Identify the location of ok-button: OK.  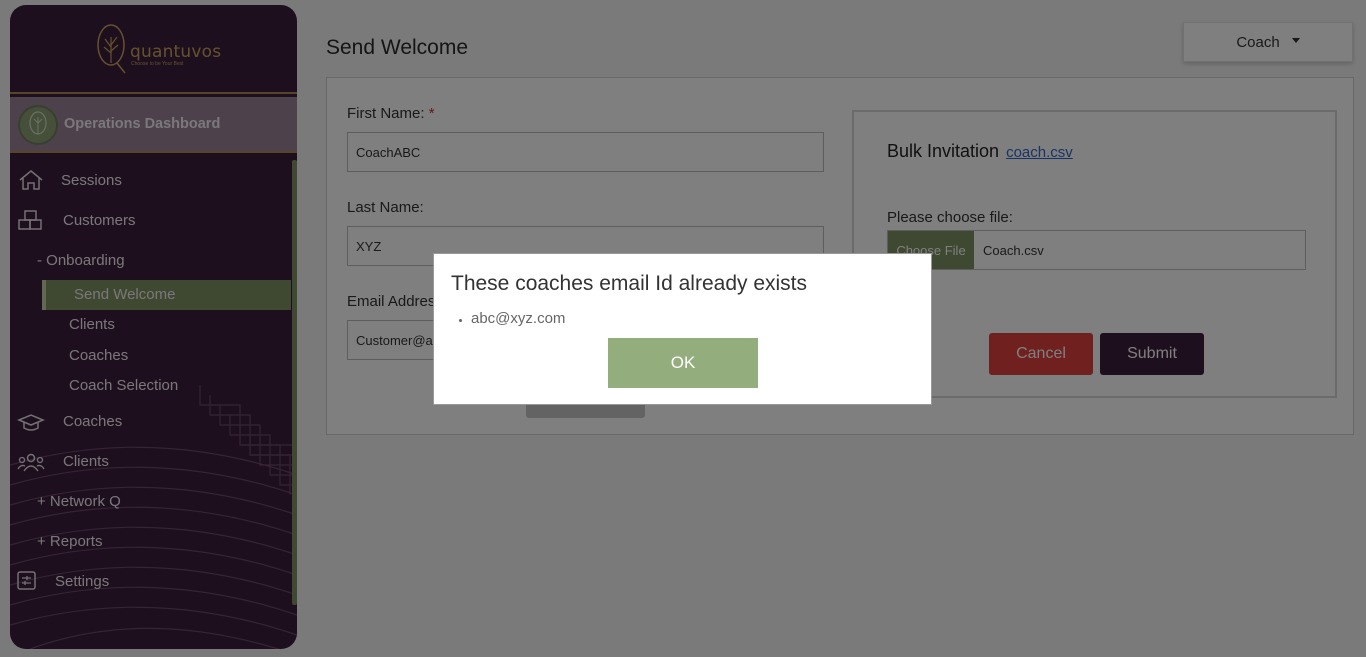
(683, 363).